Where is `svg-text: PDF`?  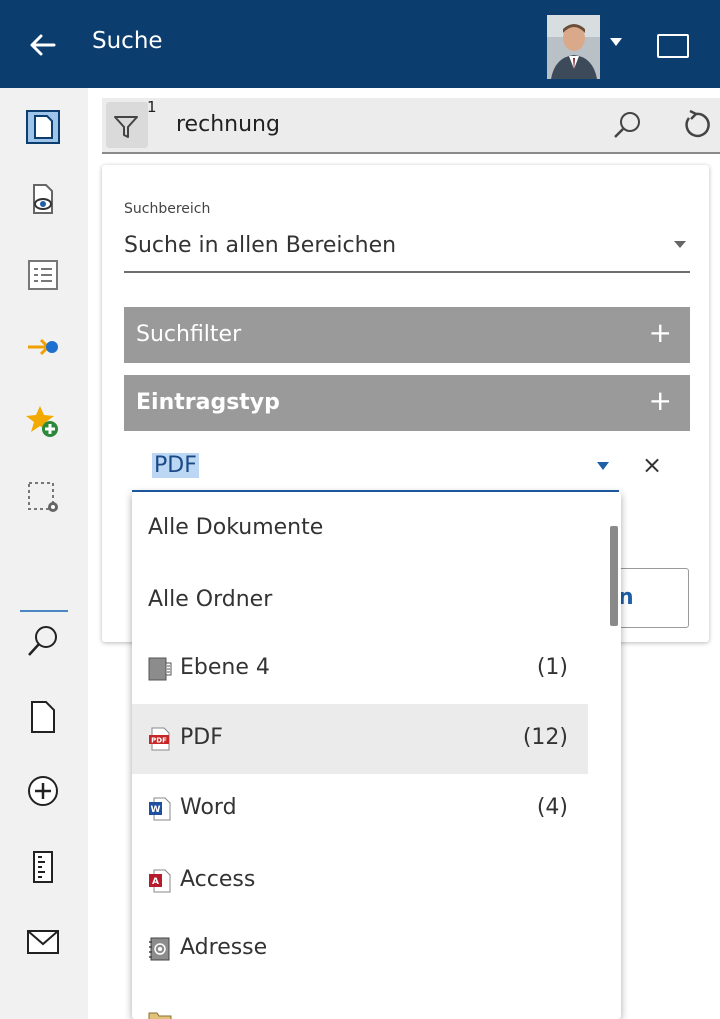 svg-text: PDF is located at coordinates (159, 741).